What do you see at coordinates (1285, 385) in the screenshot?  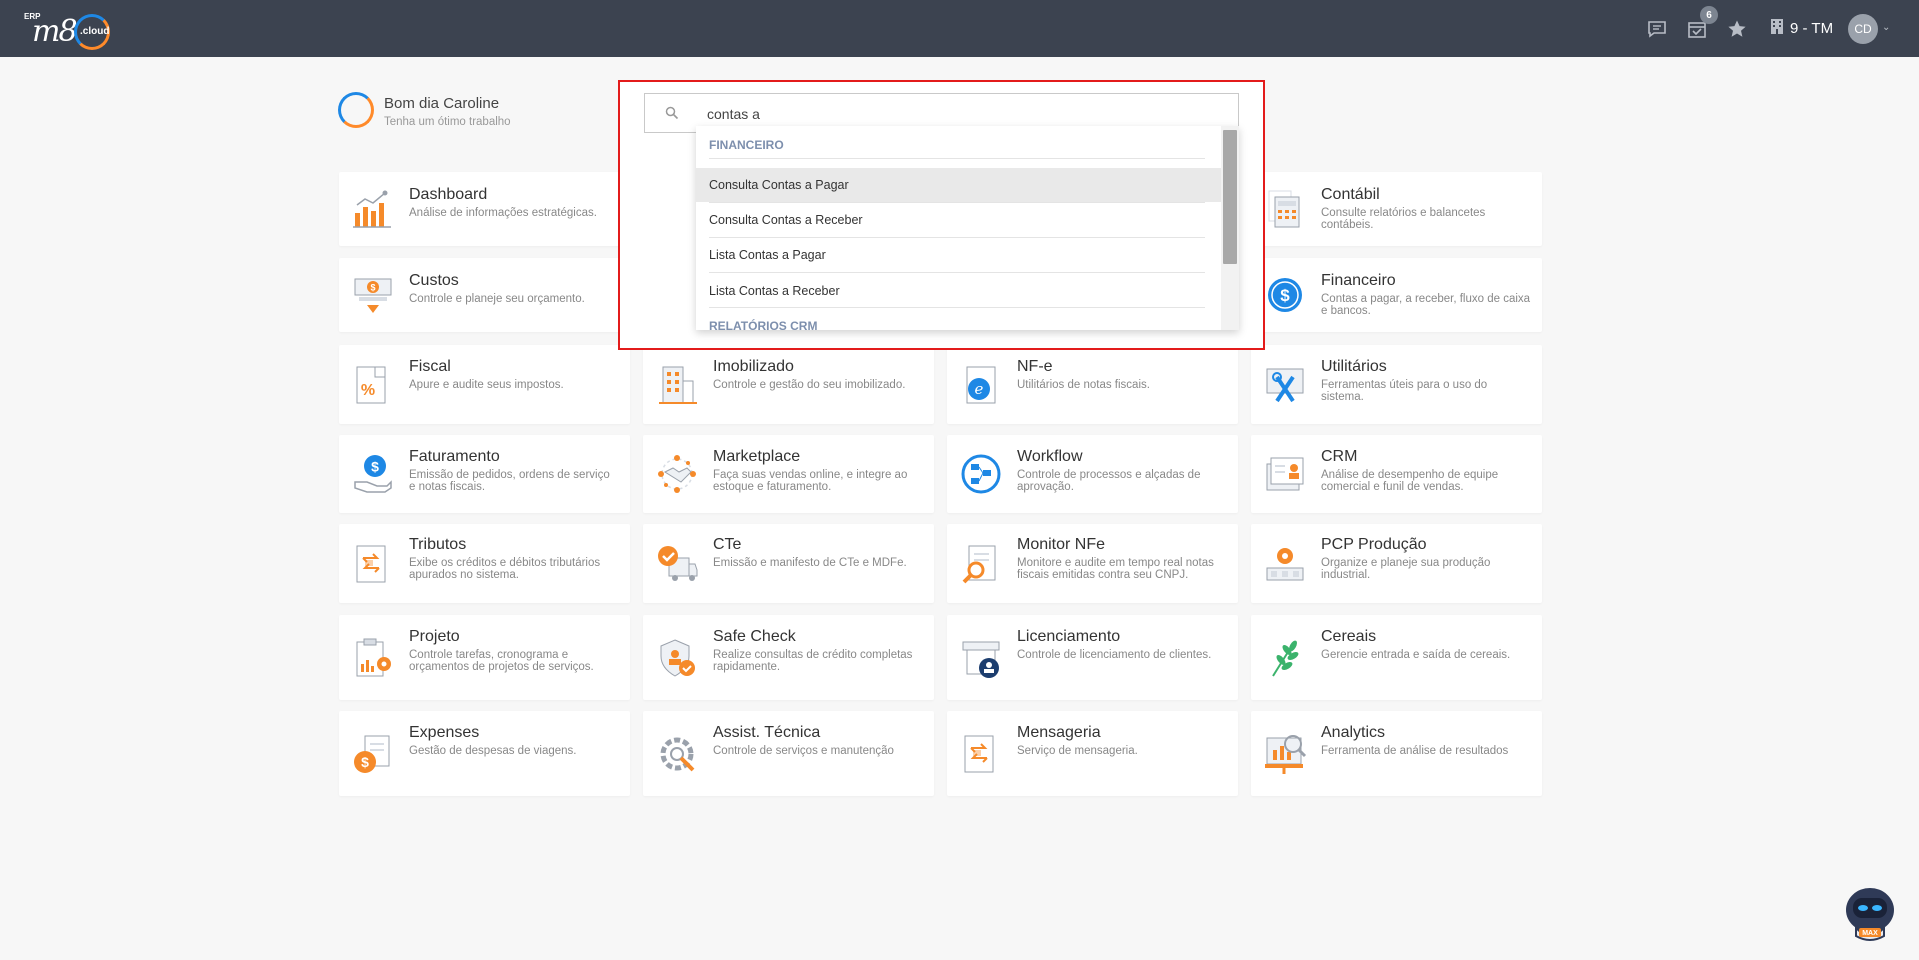 I see `tools-icon` at bounding box center [1285, 385].